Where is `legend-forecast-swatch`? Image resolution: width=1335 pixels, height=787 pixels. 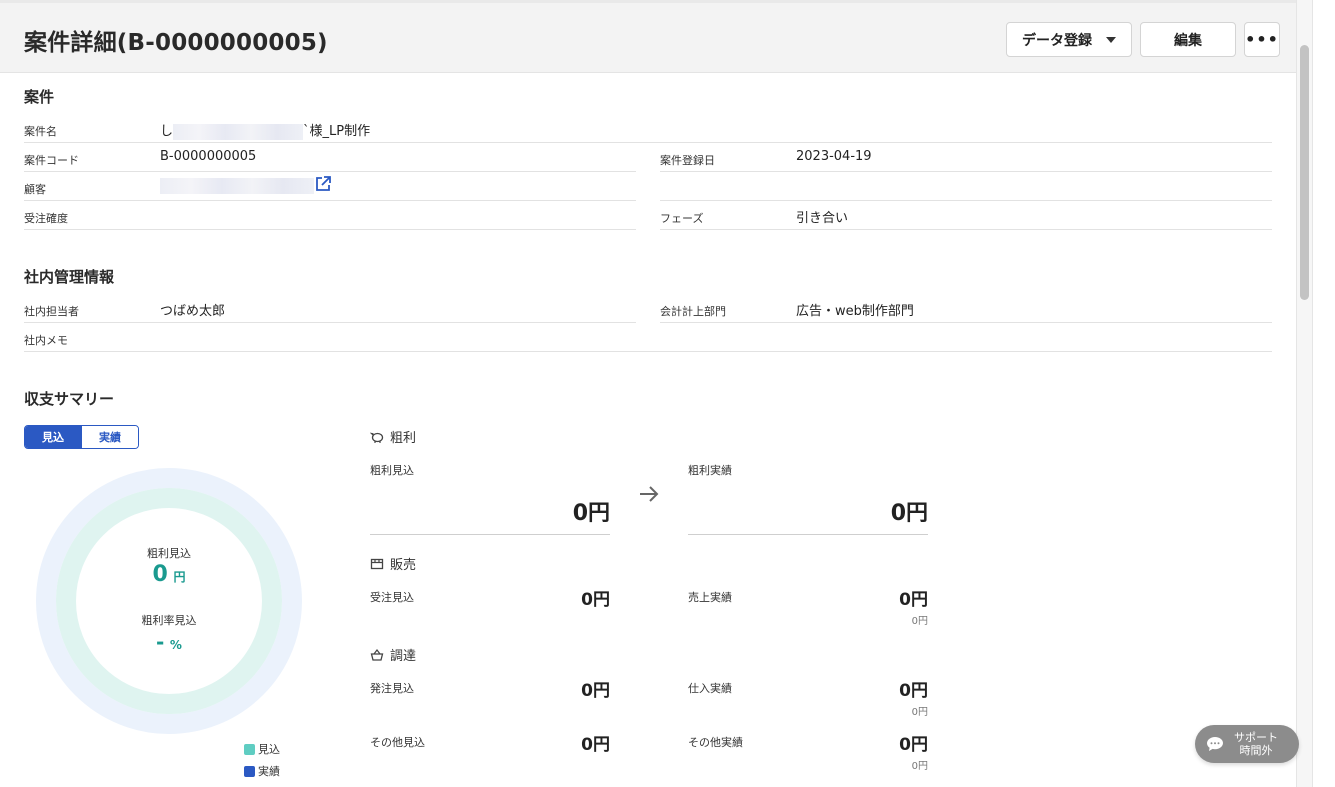
legend-forecast-swatch is located at coordinates (249, 749).